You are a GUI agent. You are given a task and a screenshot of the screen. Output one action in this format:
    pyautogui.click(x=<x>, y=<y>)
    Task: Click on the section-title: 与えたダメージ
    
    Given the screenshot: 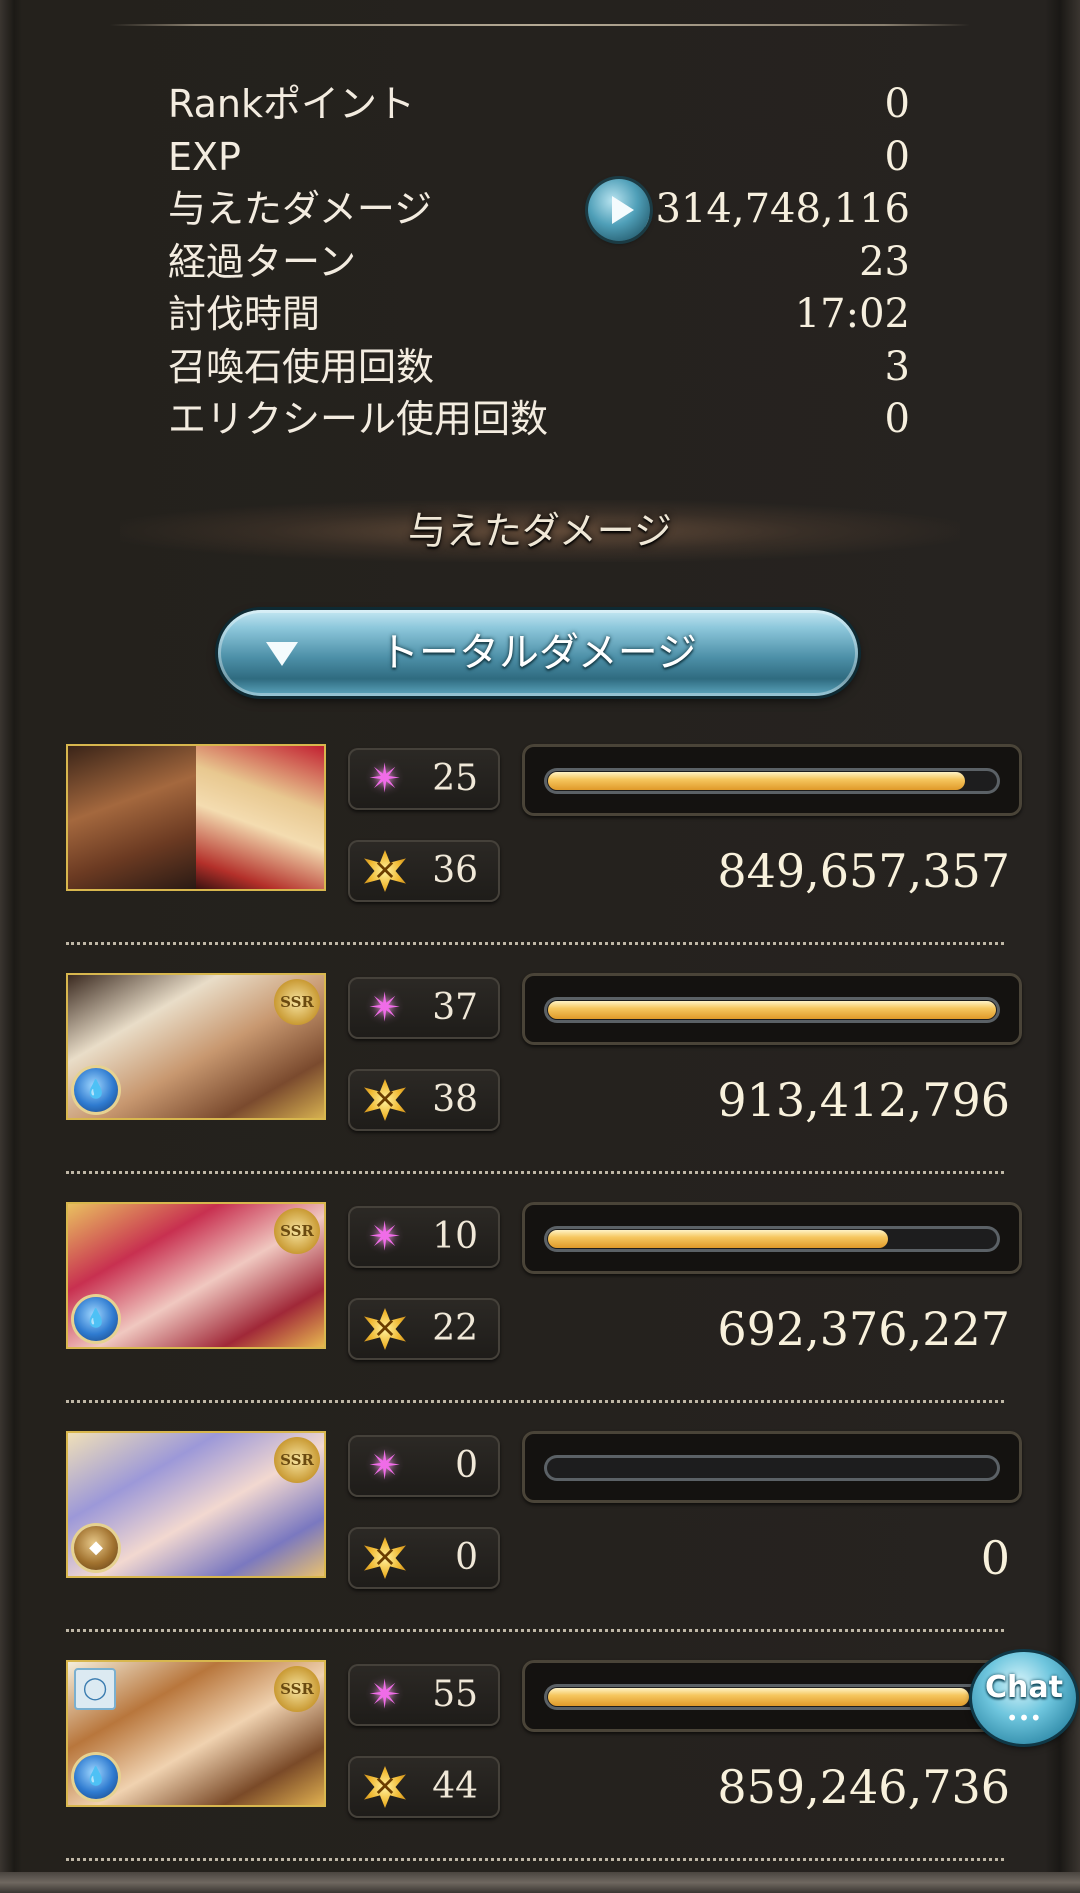 What is the action you would take?
    pyautogui.click(x=540, y=531)
    